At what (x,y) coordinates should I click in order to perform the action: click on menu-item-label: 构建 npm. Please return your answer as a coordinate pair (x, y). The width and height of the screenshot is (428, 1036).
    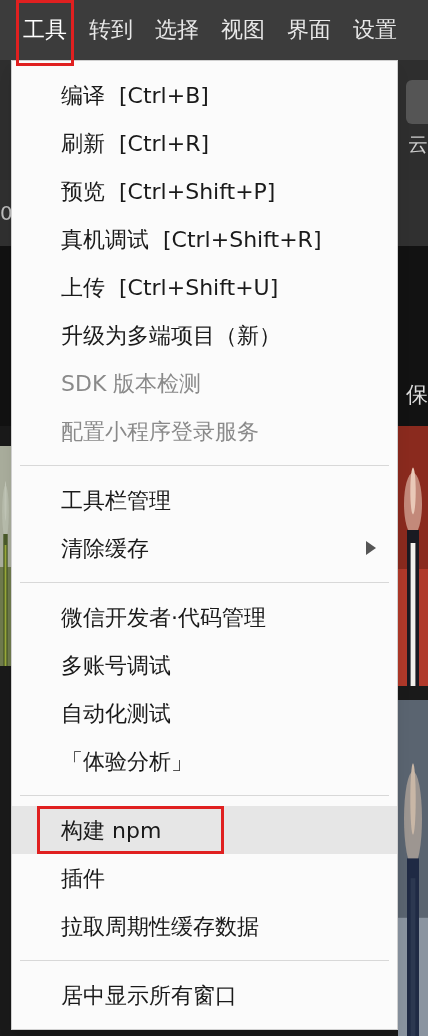
    Looking at the image, I should click on (131, 830).